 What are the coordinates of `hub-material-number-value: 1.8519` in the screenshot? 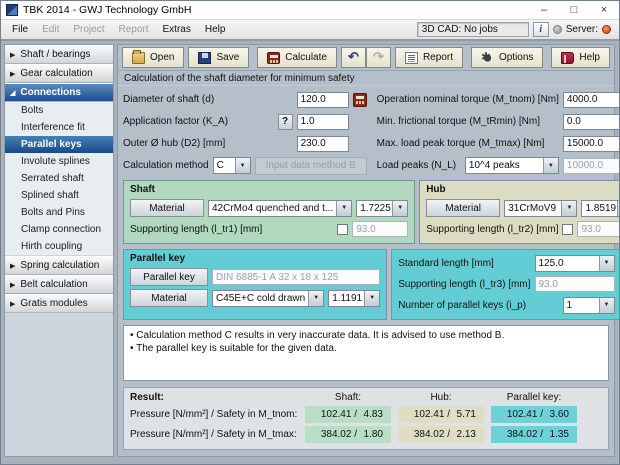 It's located at (601, 208).